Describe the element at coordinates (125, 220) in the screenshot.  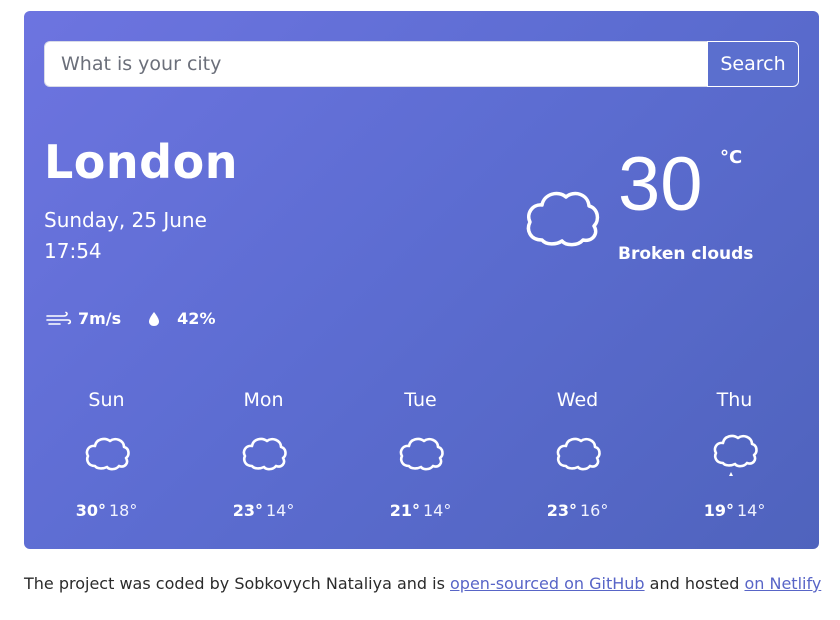
I see `current-date: Sunday, 25 June` at that location.